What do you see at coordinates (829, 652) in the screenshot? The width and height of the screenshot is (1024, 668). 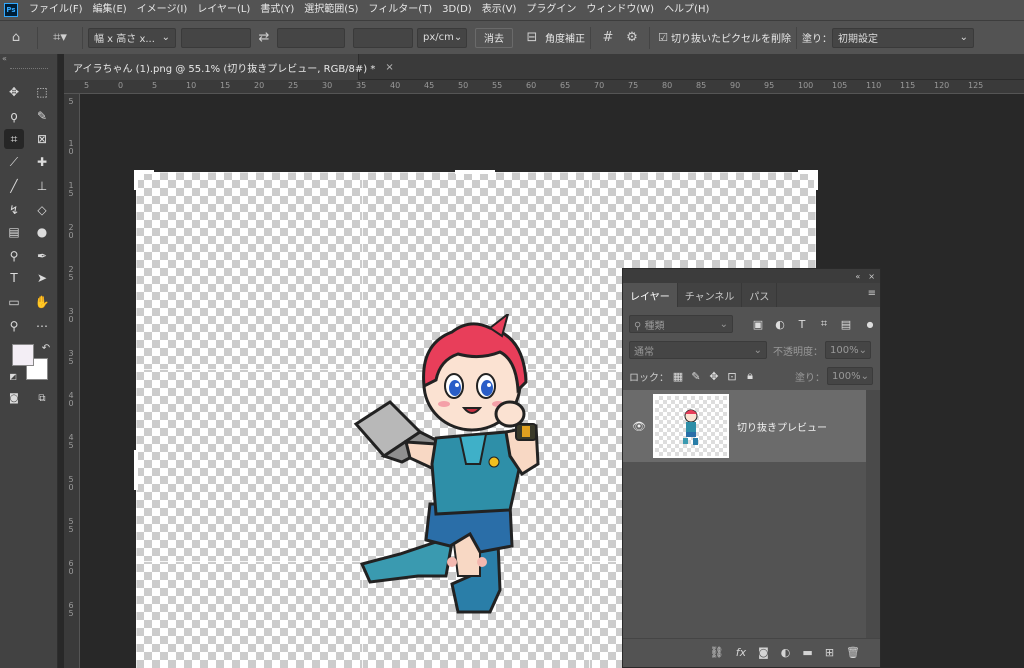 I see `new-layer-icon: ⊞` at bounding box center [829, 652].